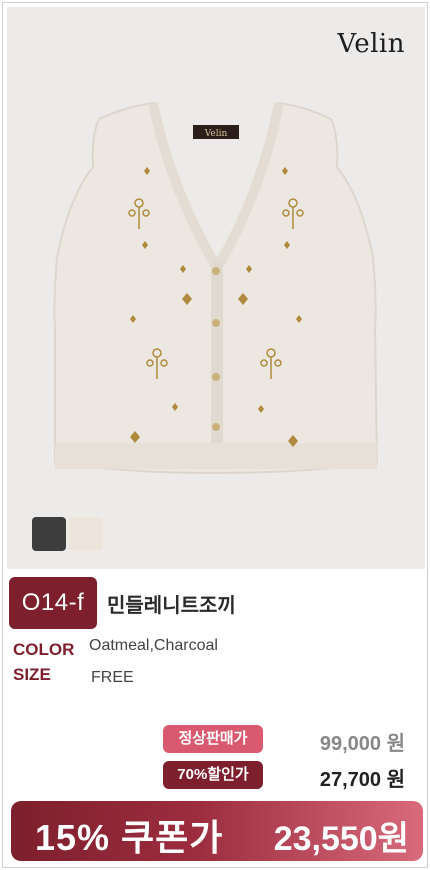 Image resolution: width=430 pixels, height=870 pixels. I want to click on regular-price-badge: 정상판매가, so click(213, 739).